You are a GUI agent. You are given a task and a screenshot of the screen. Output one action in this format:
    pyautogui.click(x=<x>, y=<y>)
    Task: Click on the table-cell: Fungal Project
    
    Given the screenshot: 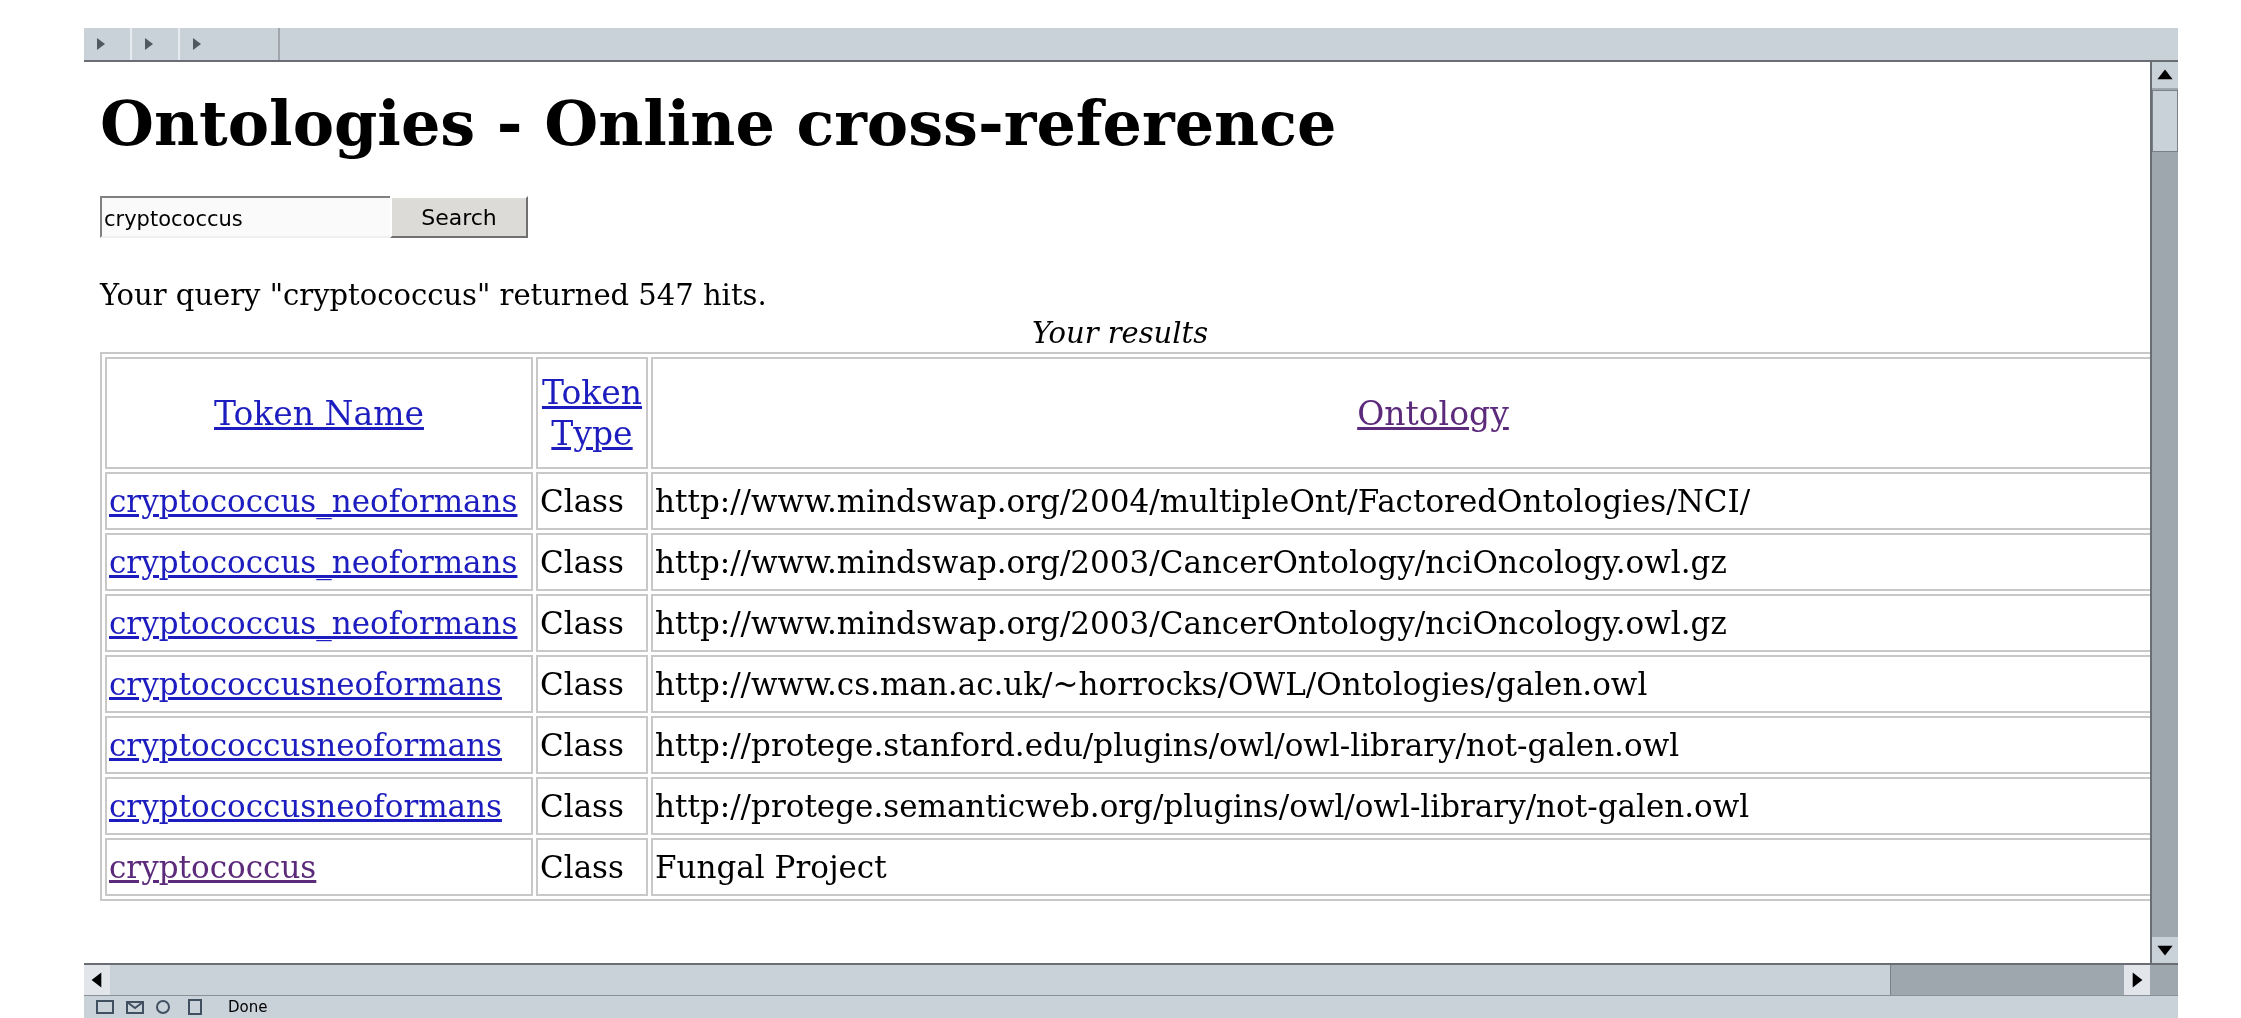 What is the action you would take?
    pyautogui.click(x=771, y=867)
    